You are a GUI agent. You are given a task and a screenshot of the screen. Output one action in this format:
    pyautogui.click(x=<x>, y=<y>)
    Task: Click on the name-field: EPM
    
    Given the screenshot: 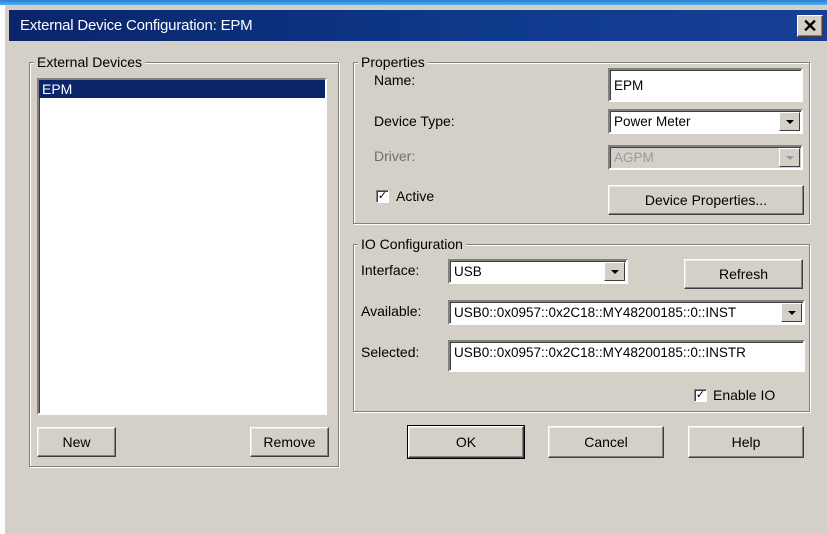 What is the action you would take?
    pyautogui.click(x=705, y=85)
    